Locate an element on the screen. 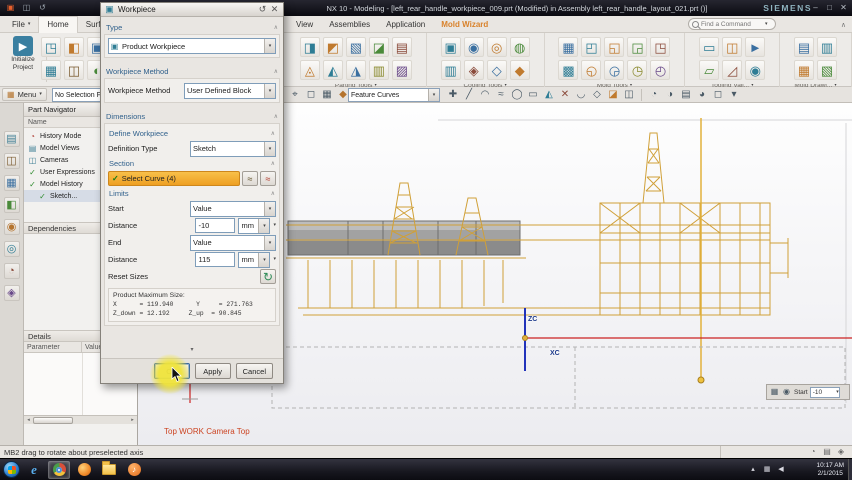 The height and width of the screenshot is (480, 852). cavity-layout-icon: ▦ is located at coordinates (51, 70).